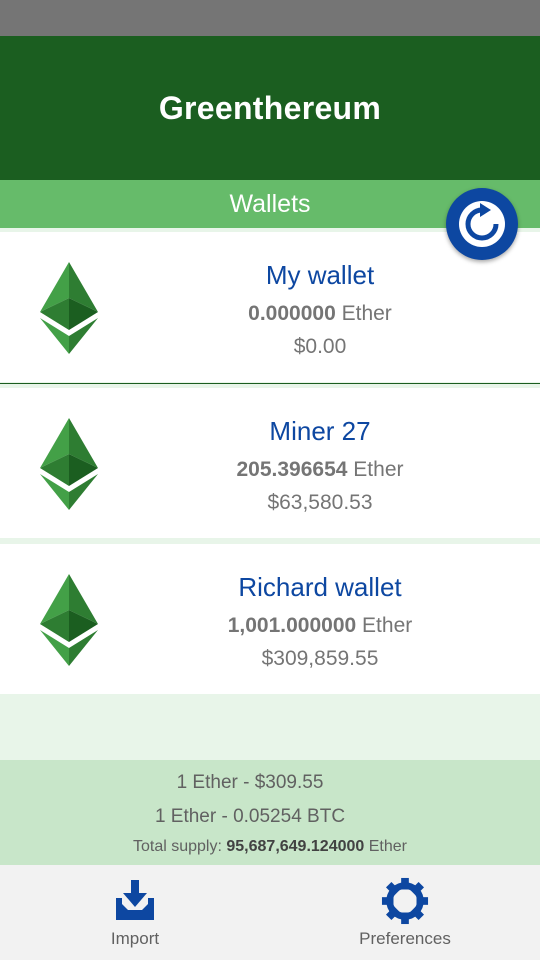 The width and height of the screenshot is (540, 960). I want to click on wallet-balance-amount: 0.000000, so click(292, 313).